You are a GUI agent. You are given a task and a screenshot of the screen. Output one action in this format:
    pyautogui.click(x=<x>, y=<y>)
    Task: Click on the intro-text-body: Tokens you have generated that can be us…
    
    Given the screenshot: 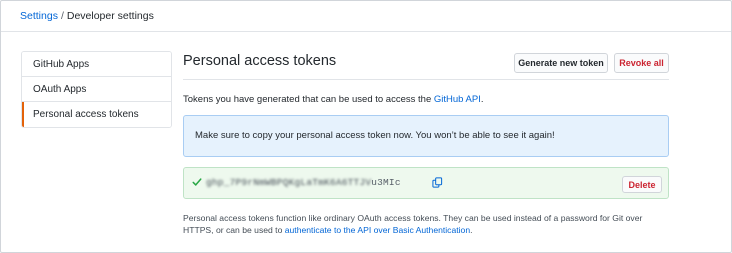 What is the action you would take?
    pyautogui.click(x=308, y=99)
    